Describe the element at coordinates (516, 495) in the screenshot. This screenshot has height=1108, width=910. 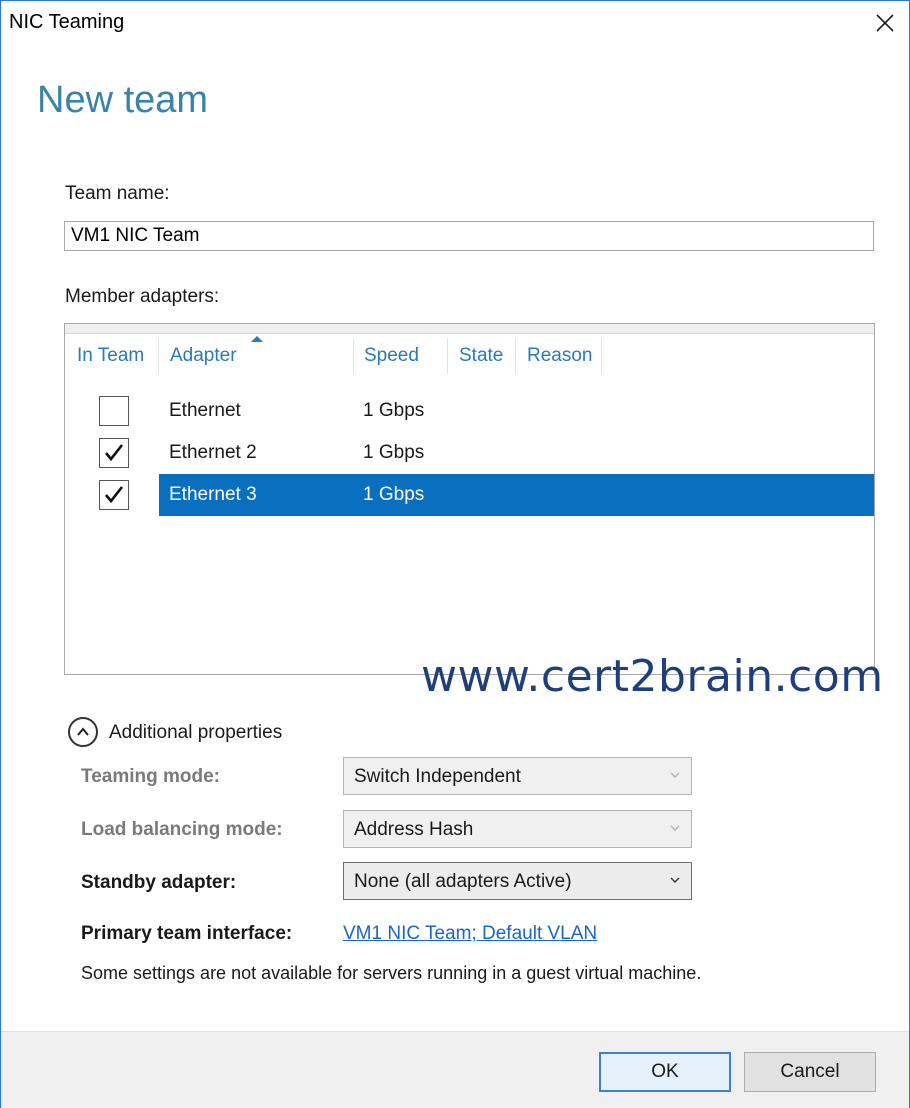
I see `selection-highlight` at that location.